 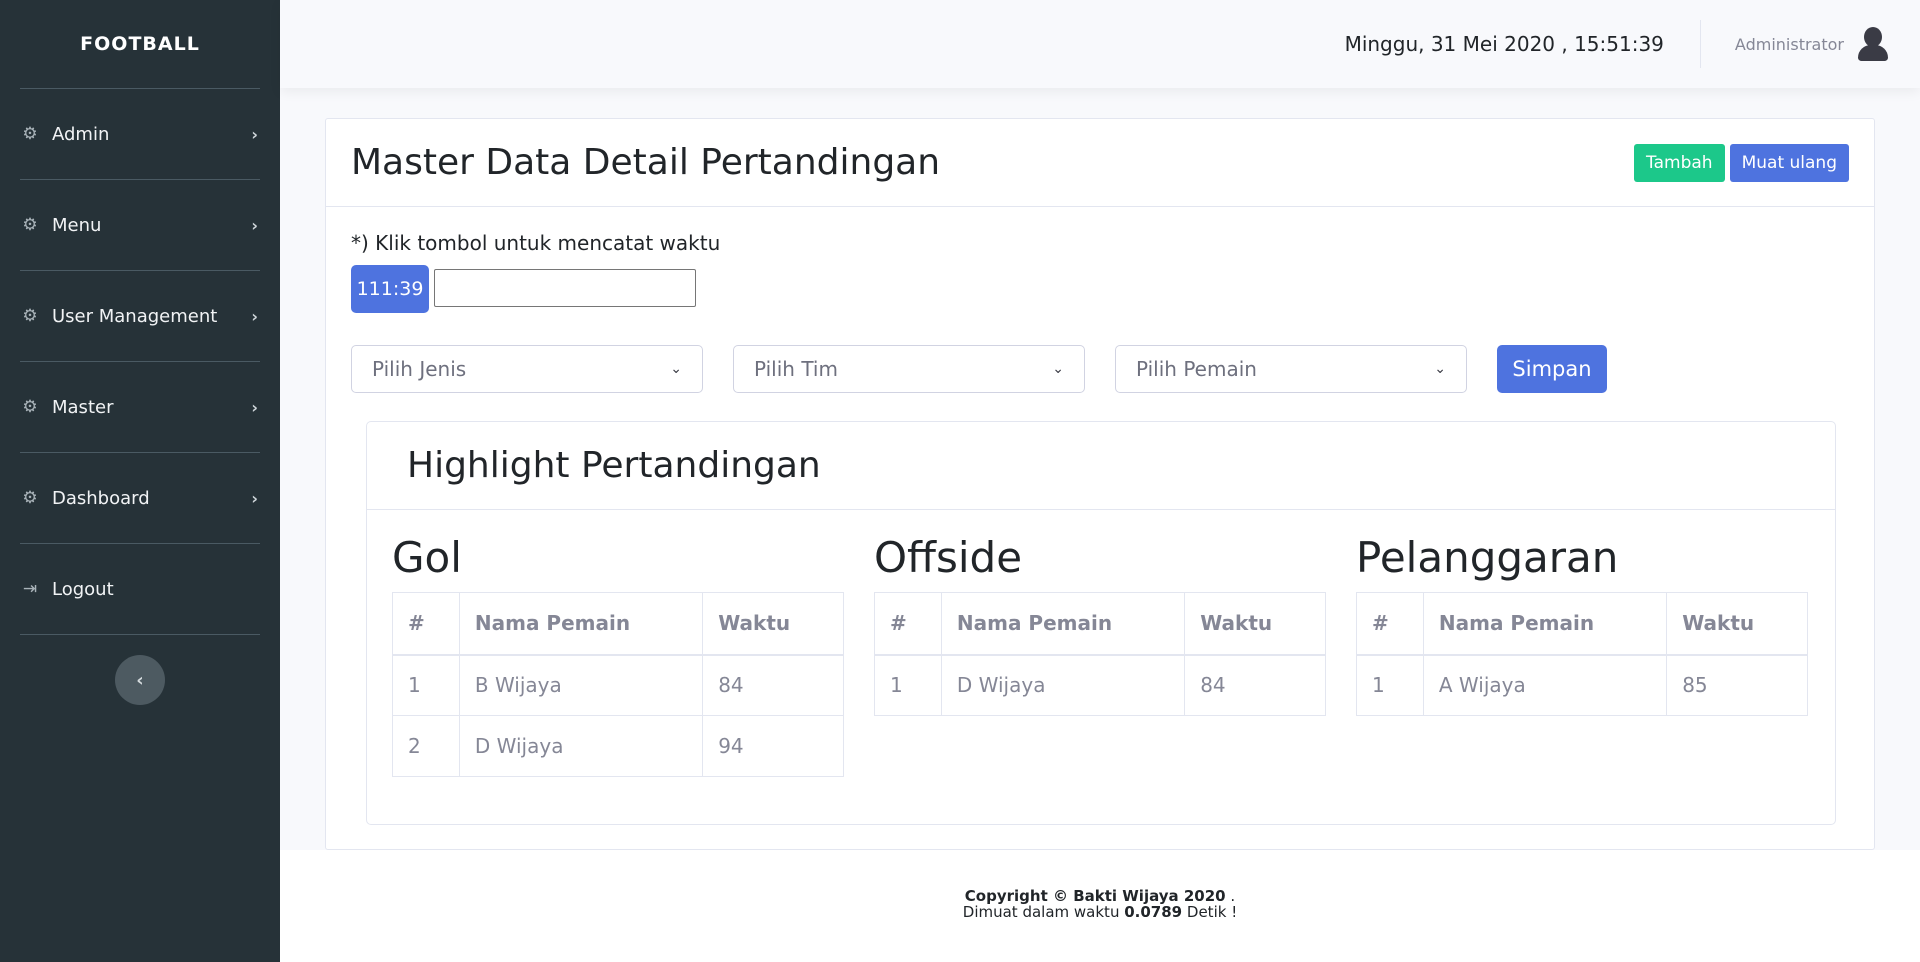 I want to click on team-select-value: Pilih Tim, so click(x=796, y=369).